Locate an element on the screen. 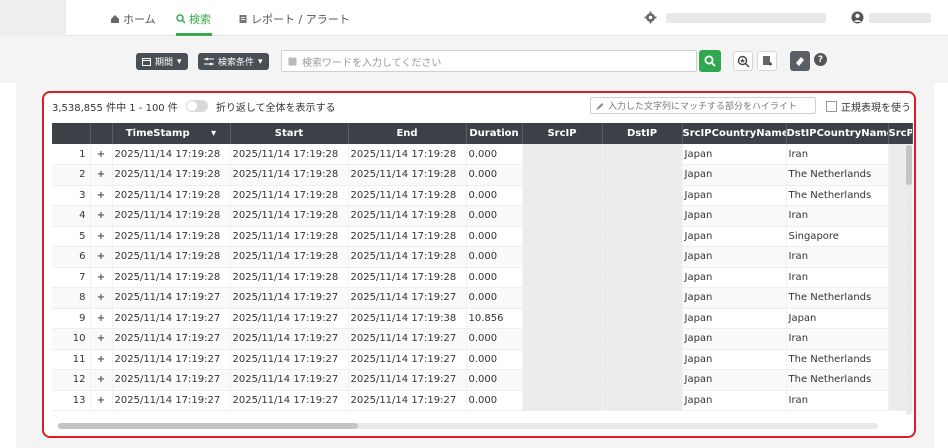 This screenshot has width=948, height=448. clear-button is located at coordinates (800, 61).